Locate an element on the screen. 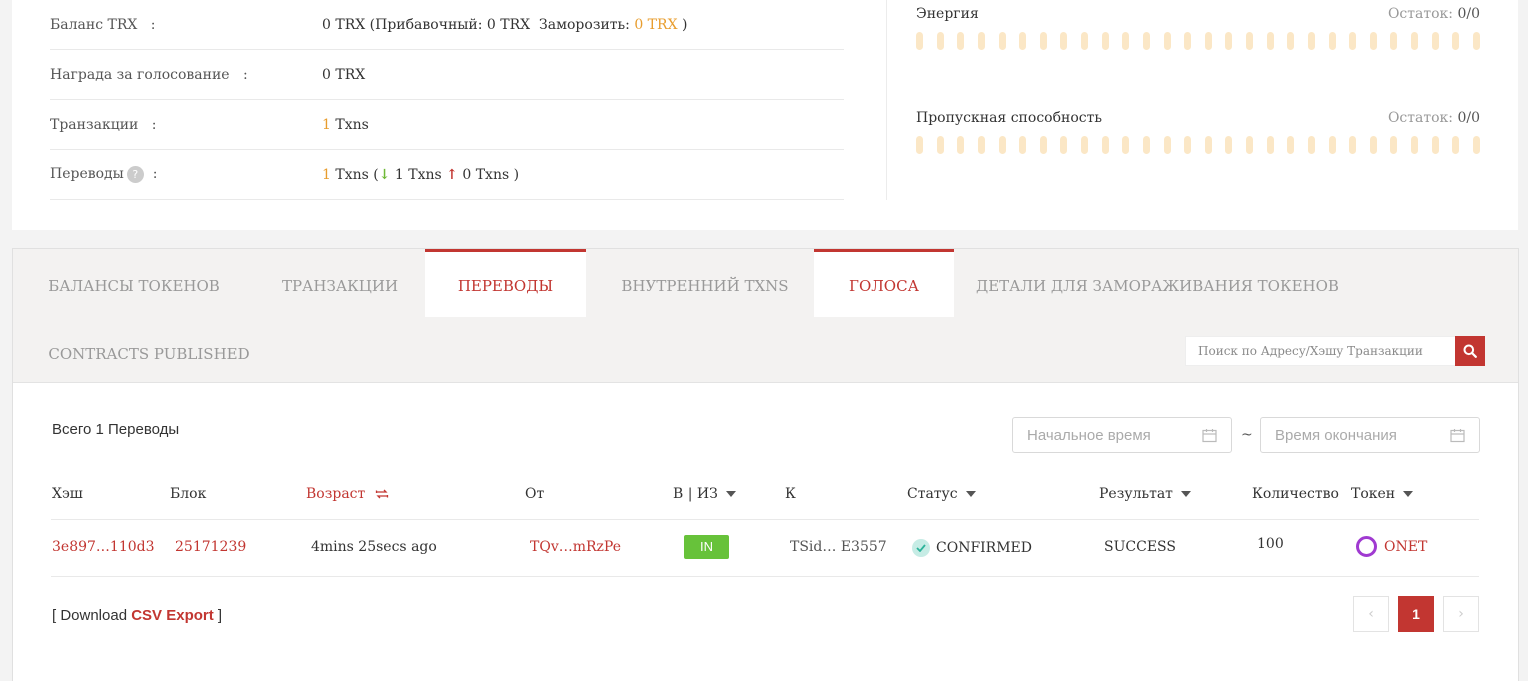 The height and width of the screenshot is (681, 1528). bandwidth-block: Пропускная способность Остаток: 0/0 is located at coordinates (1198, 132).